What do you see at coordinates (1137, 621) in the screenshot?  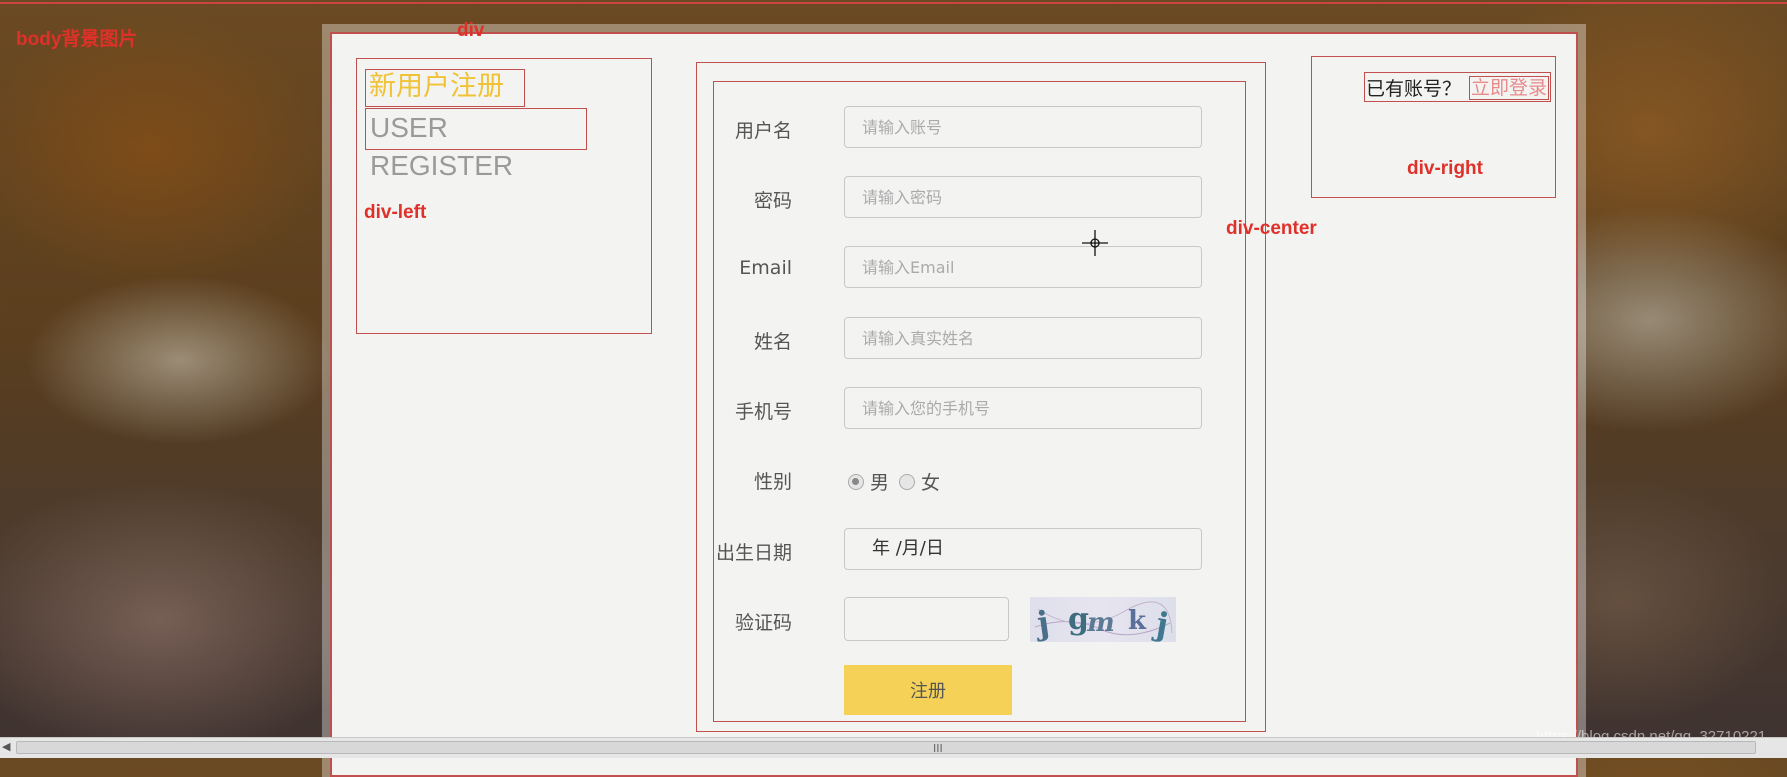 I see `svg-text: k` at bounding box center [1137, 621].